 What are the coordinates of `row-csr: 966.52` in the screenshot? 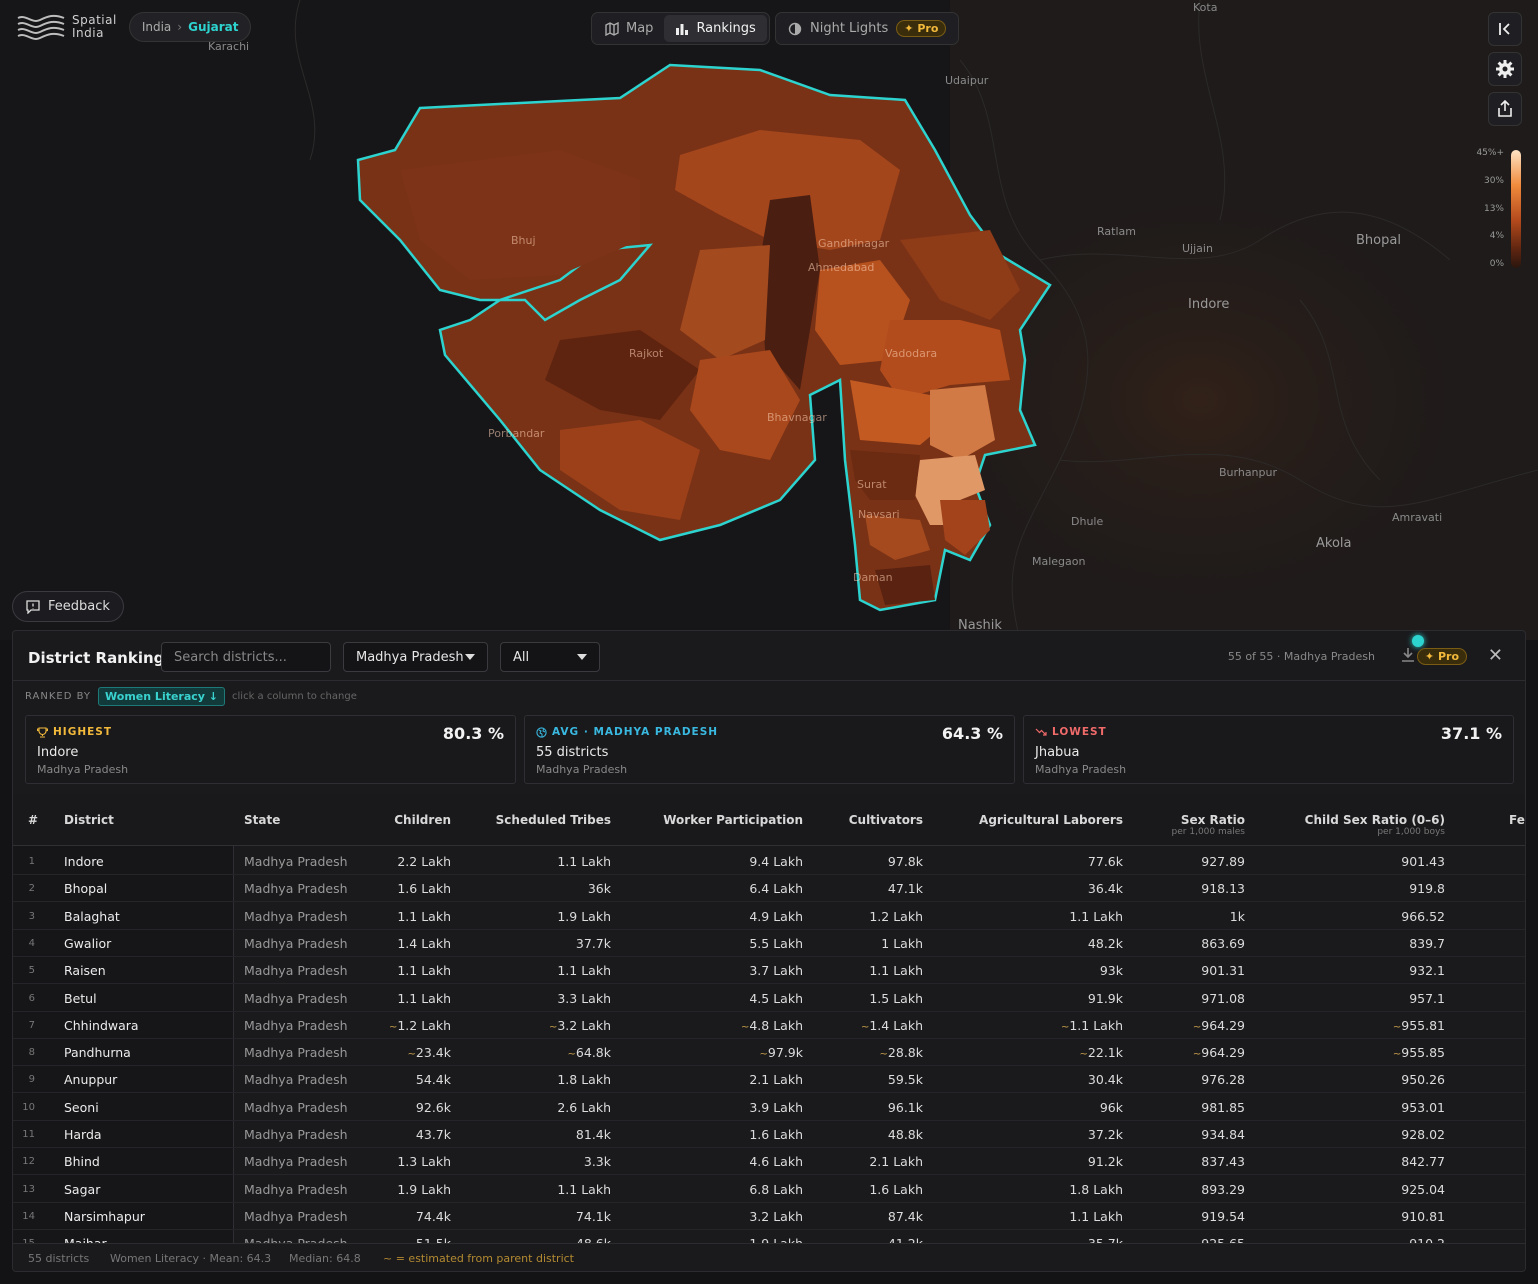 It's located at (1423, 916).